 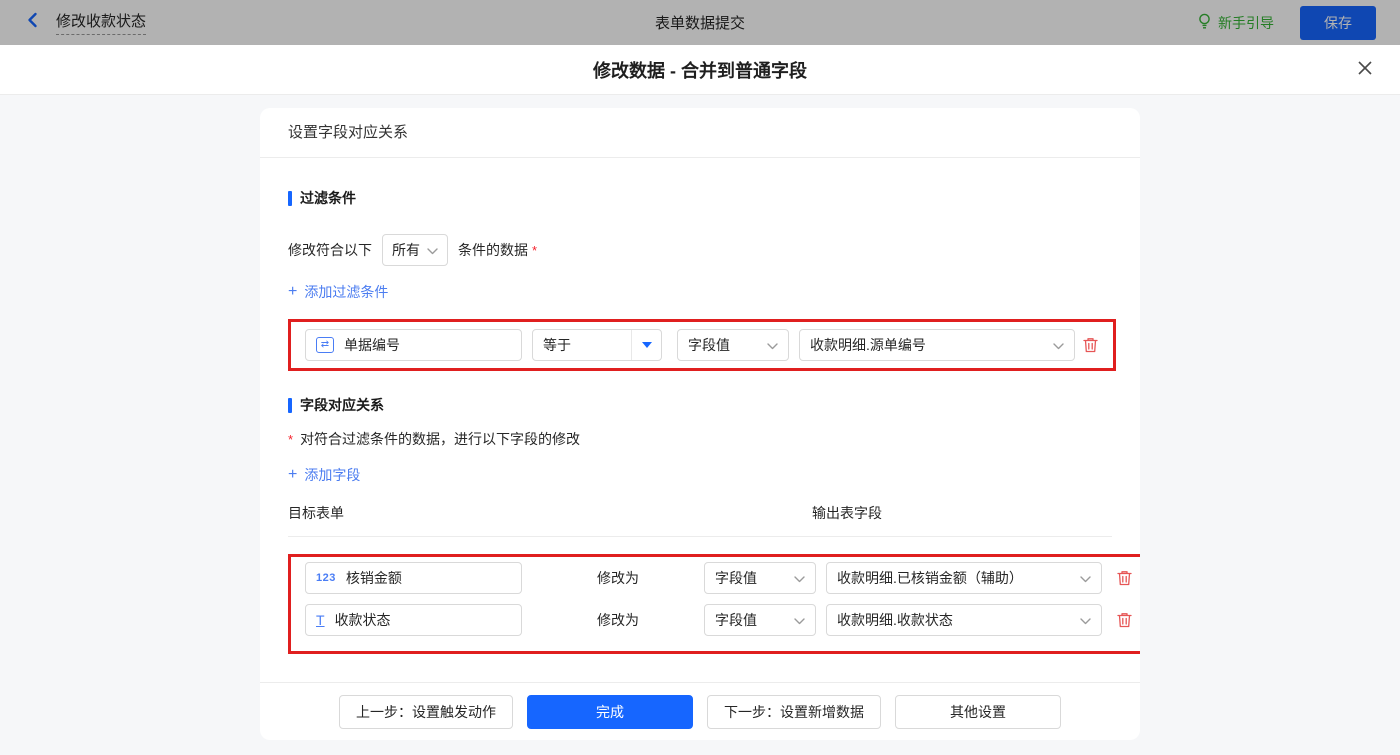 What do you see at coordinates (700, 133) in the screenshot?
I see `panel-header: 设置字段对应关系` at bounding box center [700, 133].